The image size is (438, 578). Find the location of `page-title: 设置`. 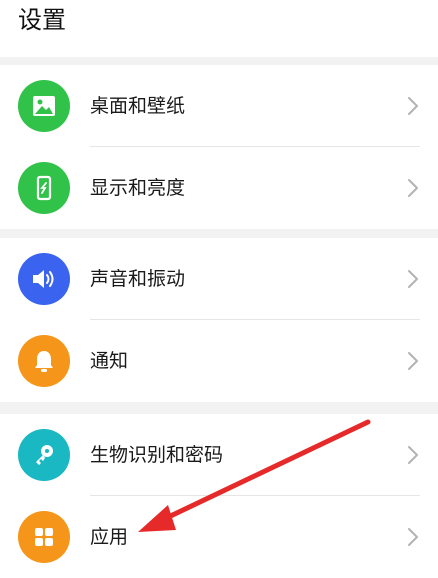

page-title: 设置 is located at coordinates (42, 20).